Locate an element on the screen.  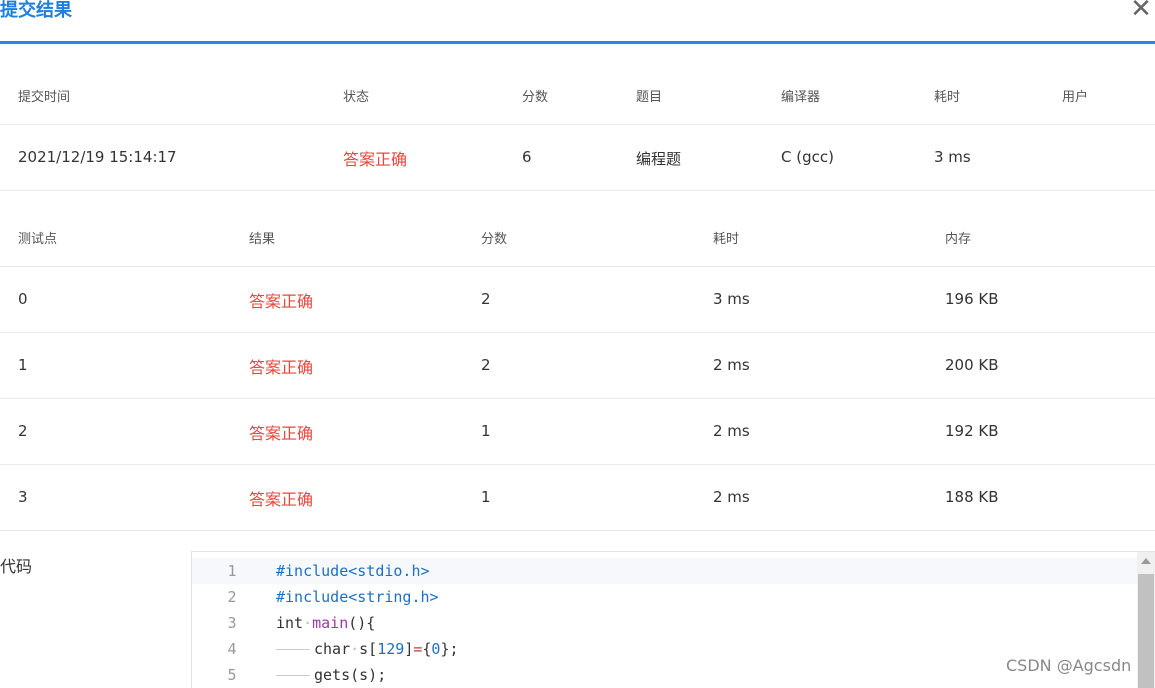
code-label: 代码 is located at coordinates (16, 566).